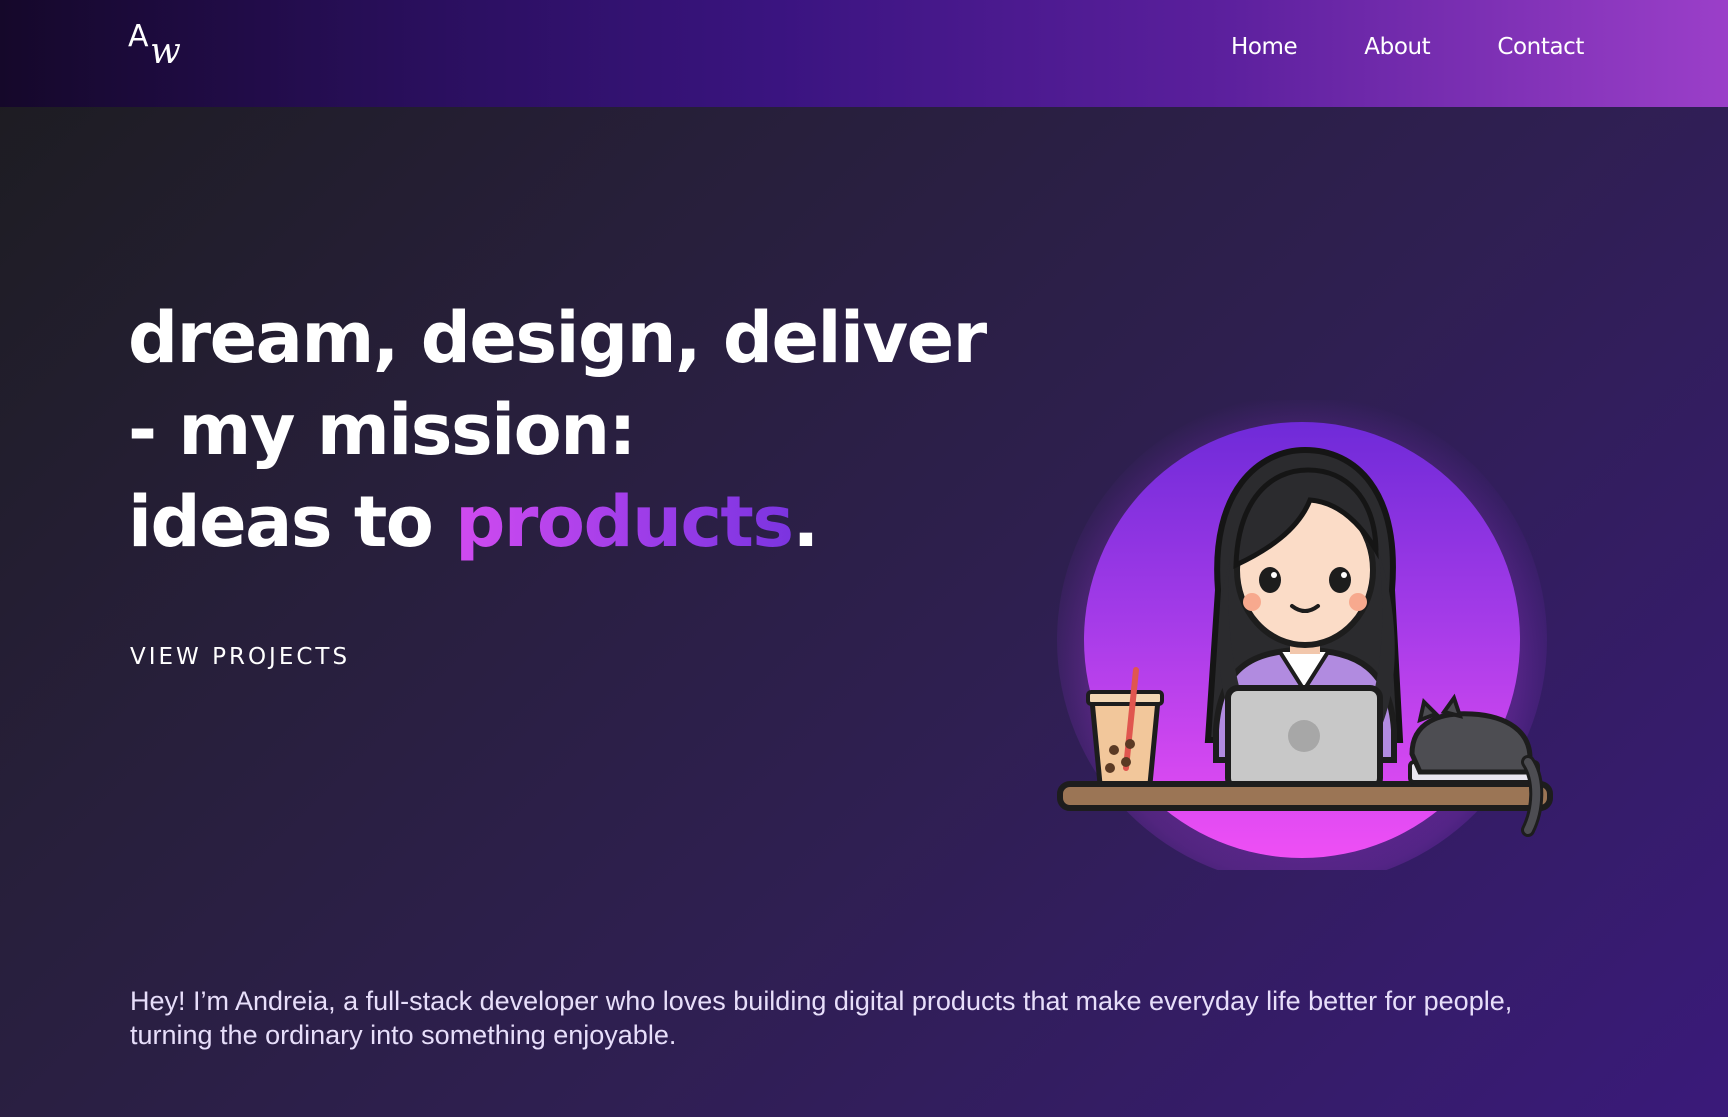 Image resolution: width=1728 pixels, height=1117 pixels. What do you see at coordinates (557, 338) in the screenshot?
I see `hero-line-1: dream, design, deliver` at bounding box center [557, 338].